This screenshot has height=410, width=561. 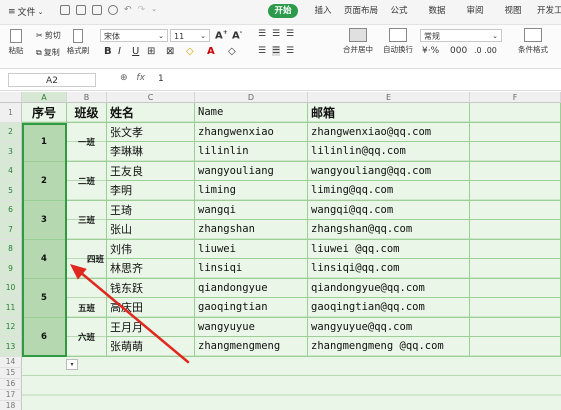 I want to click on student-name-cell: 李琳琳, so click(x=151, y=152).